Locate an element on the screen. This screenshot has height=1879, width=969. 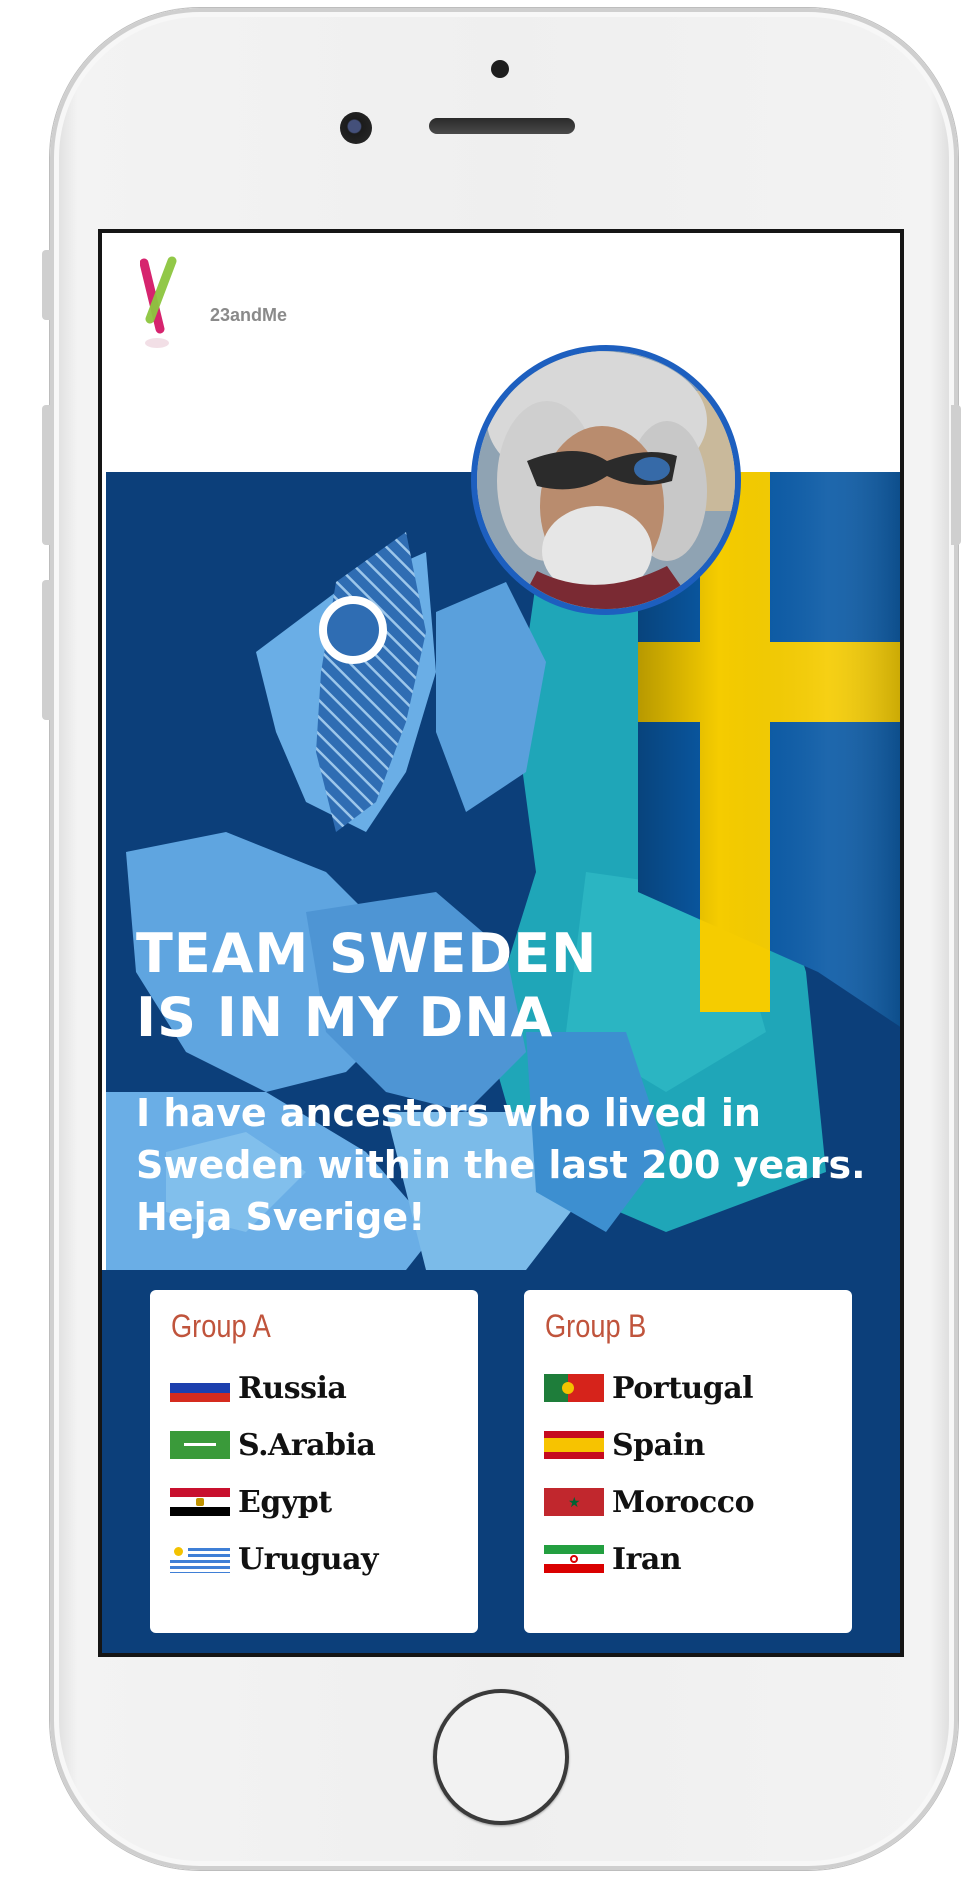
profile-avatar is located at coordinates (606, 480).